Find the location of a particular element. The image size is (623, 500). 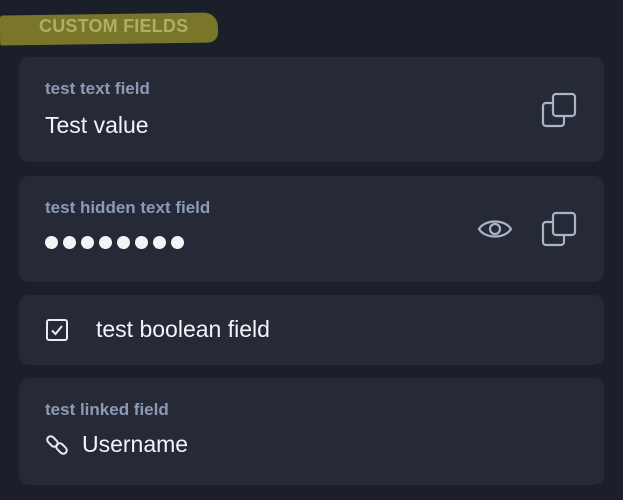

section-title: CUSTOM FIELDS is located at coordinates (114, 26).